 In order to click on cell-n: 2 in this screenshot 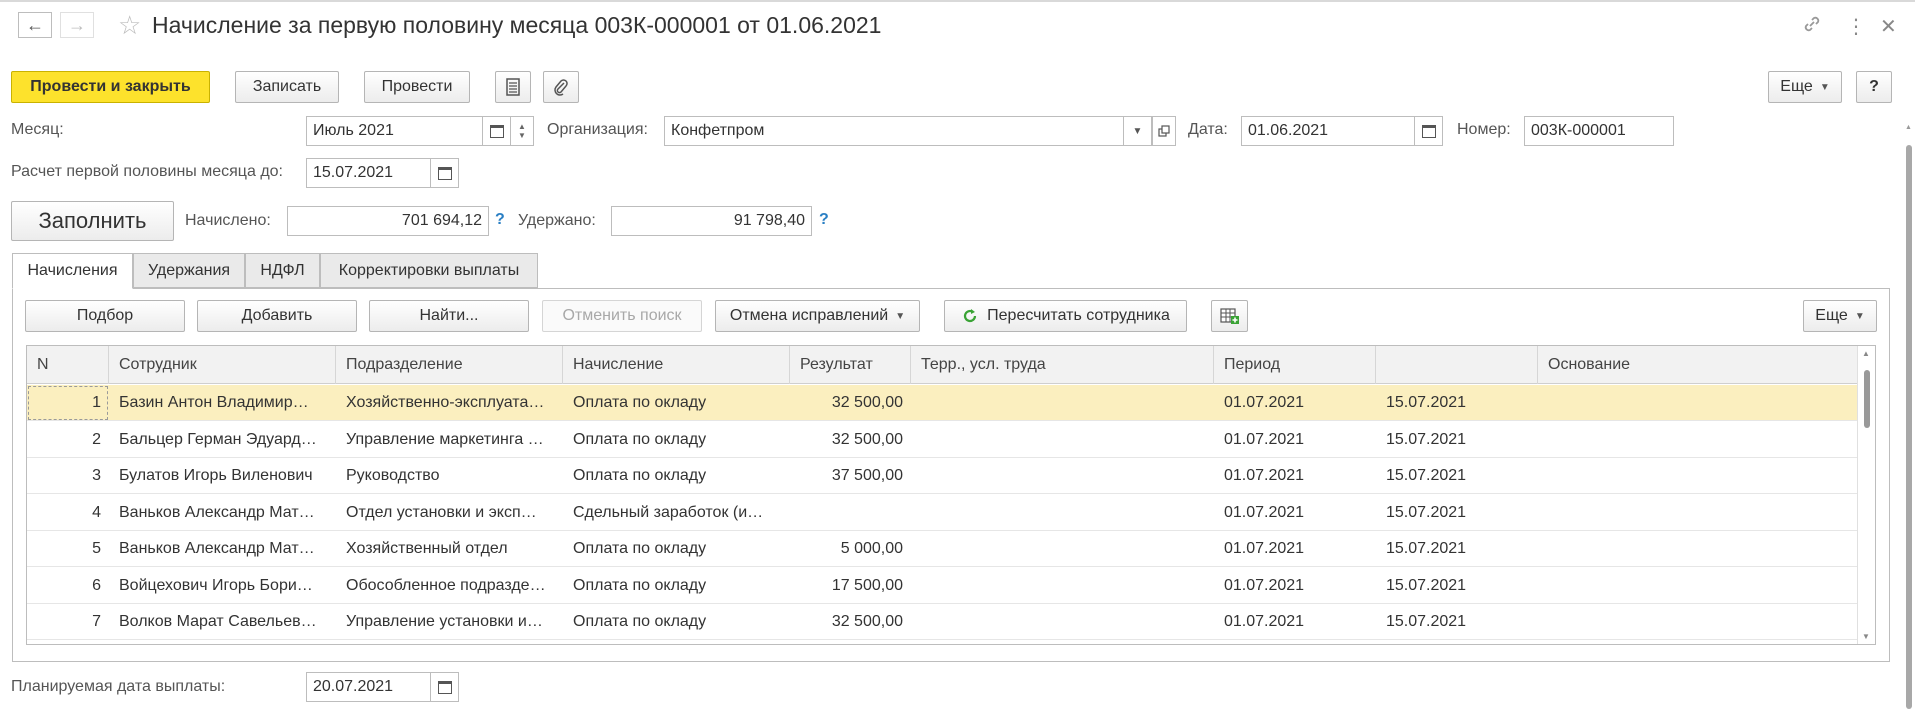, I will do `click(96, 439)`.